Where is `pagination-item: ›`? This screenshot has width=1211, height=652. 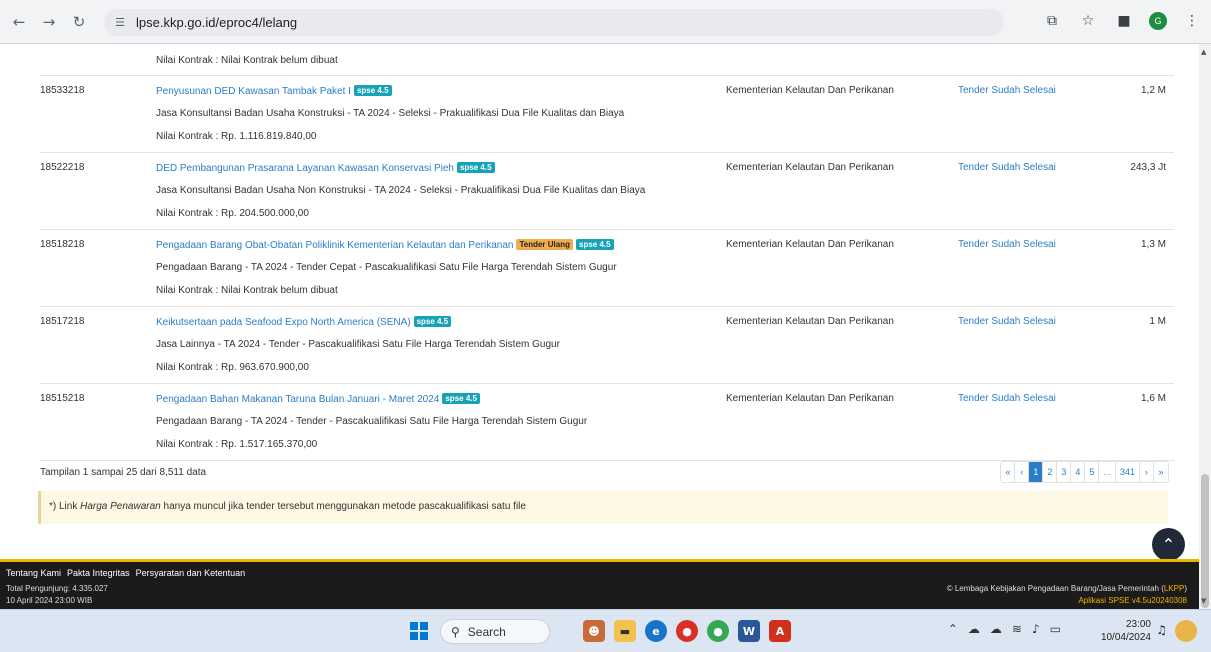 pagination-item: › is located at coordinates (1147, 472).